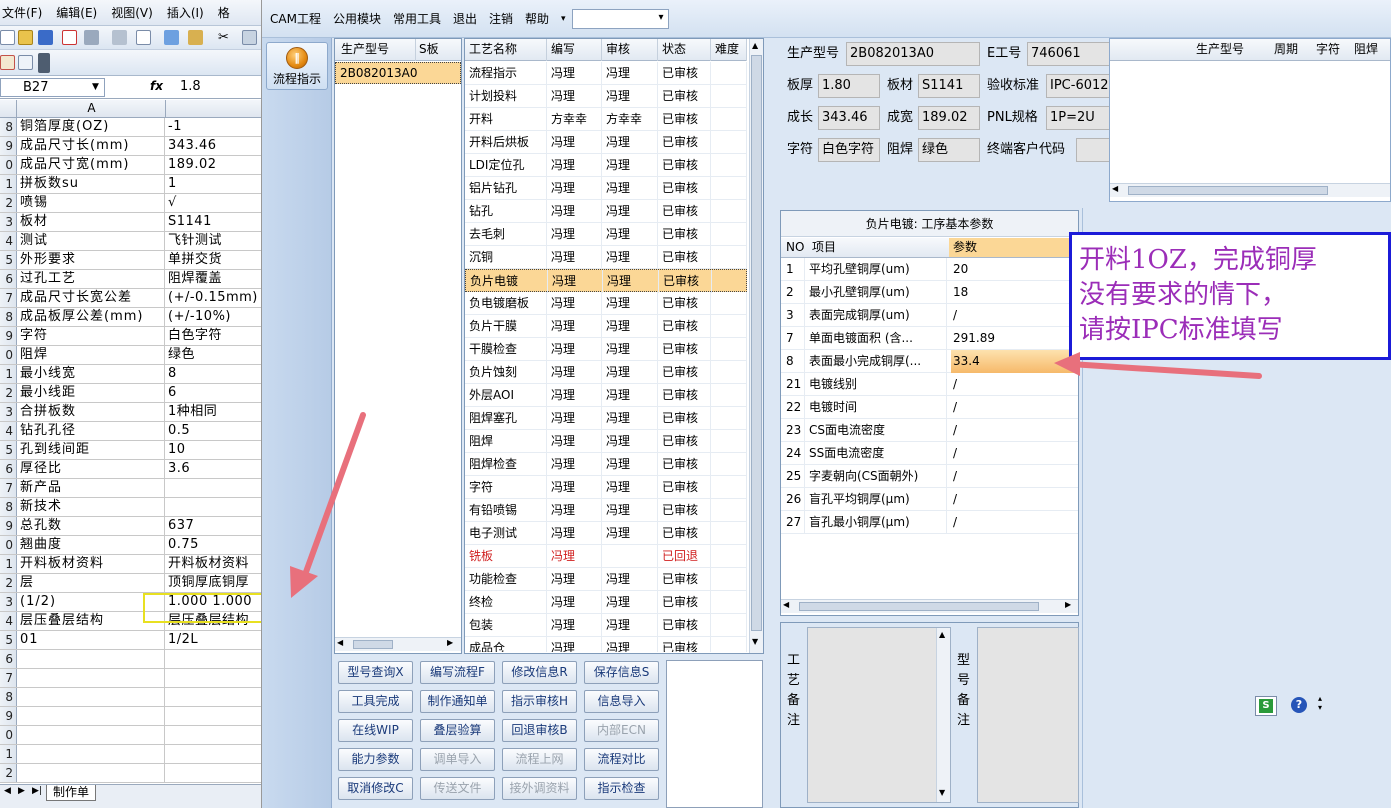  I want to click on cell-a: 成品尺寸长宽公差, so click(92, 298).